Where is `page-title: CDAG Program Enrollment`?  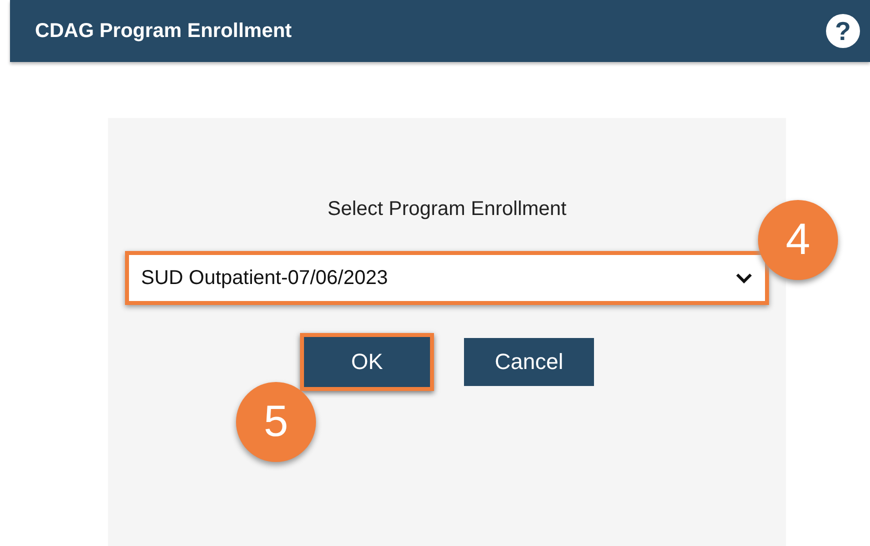 page-title: CDAG Program Enrollment is located at coordinates (163, 31).